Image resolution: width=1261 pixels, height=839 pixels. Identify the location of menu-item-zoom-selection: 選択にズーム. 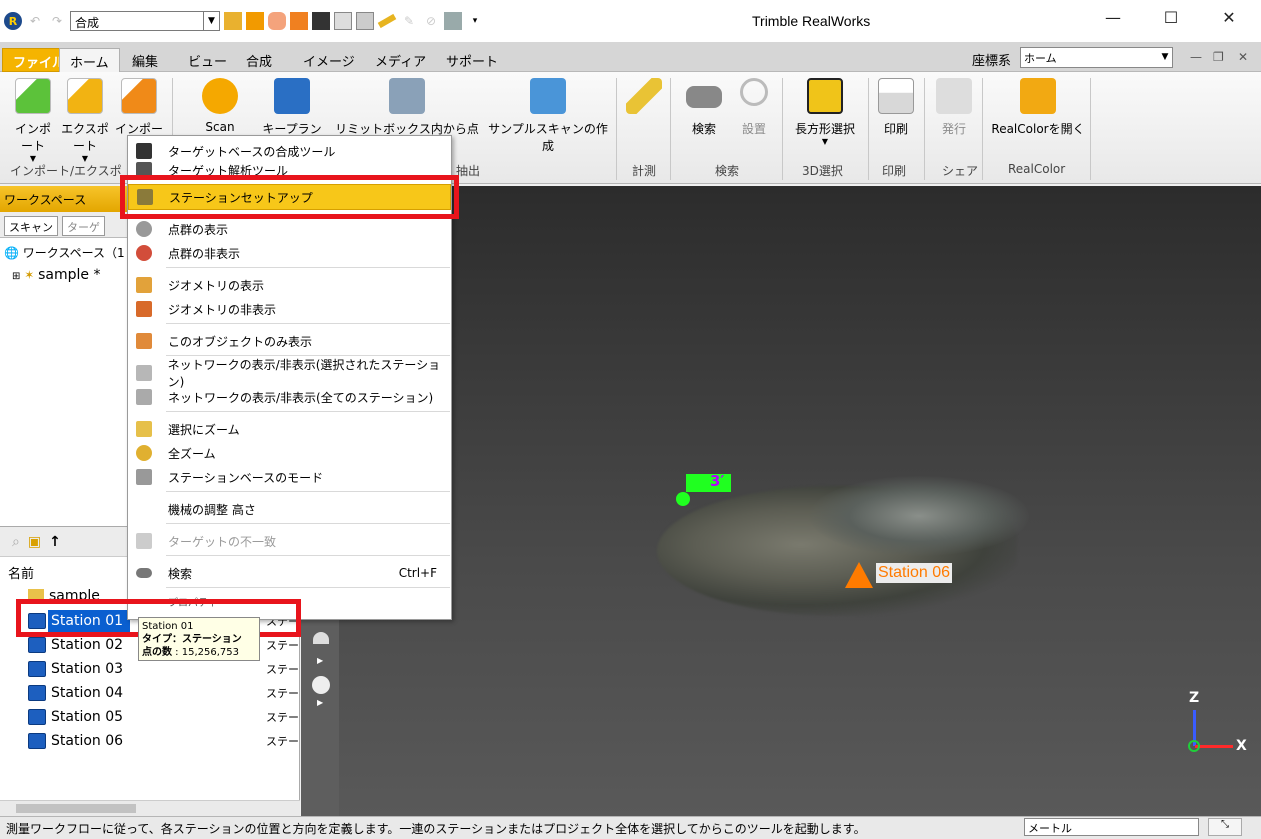
(289, 429).